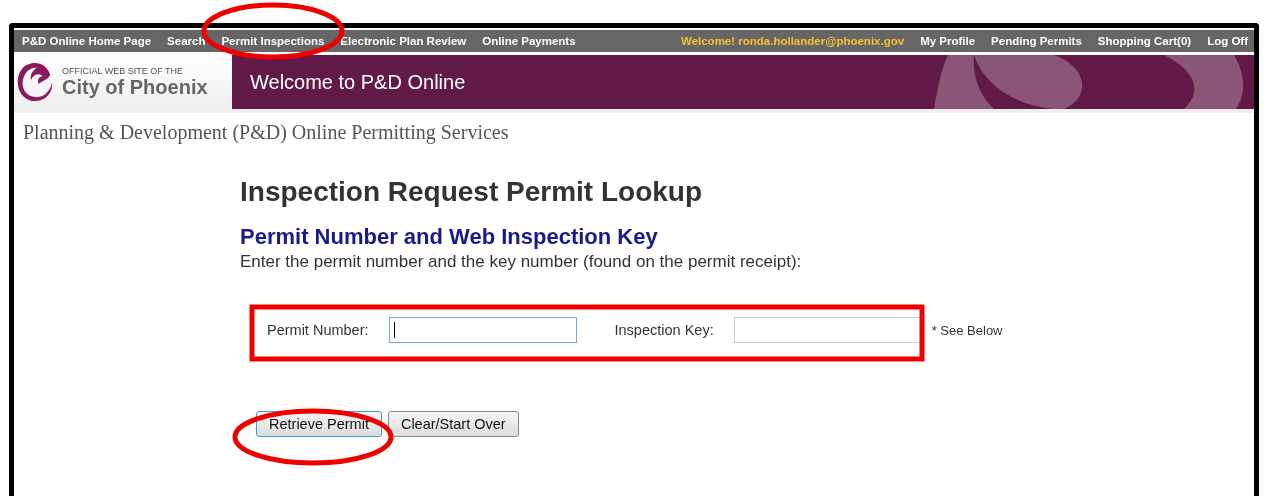  I want to click on nav-link: Pending Permits, so click(1036, 41).